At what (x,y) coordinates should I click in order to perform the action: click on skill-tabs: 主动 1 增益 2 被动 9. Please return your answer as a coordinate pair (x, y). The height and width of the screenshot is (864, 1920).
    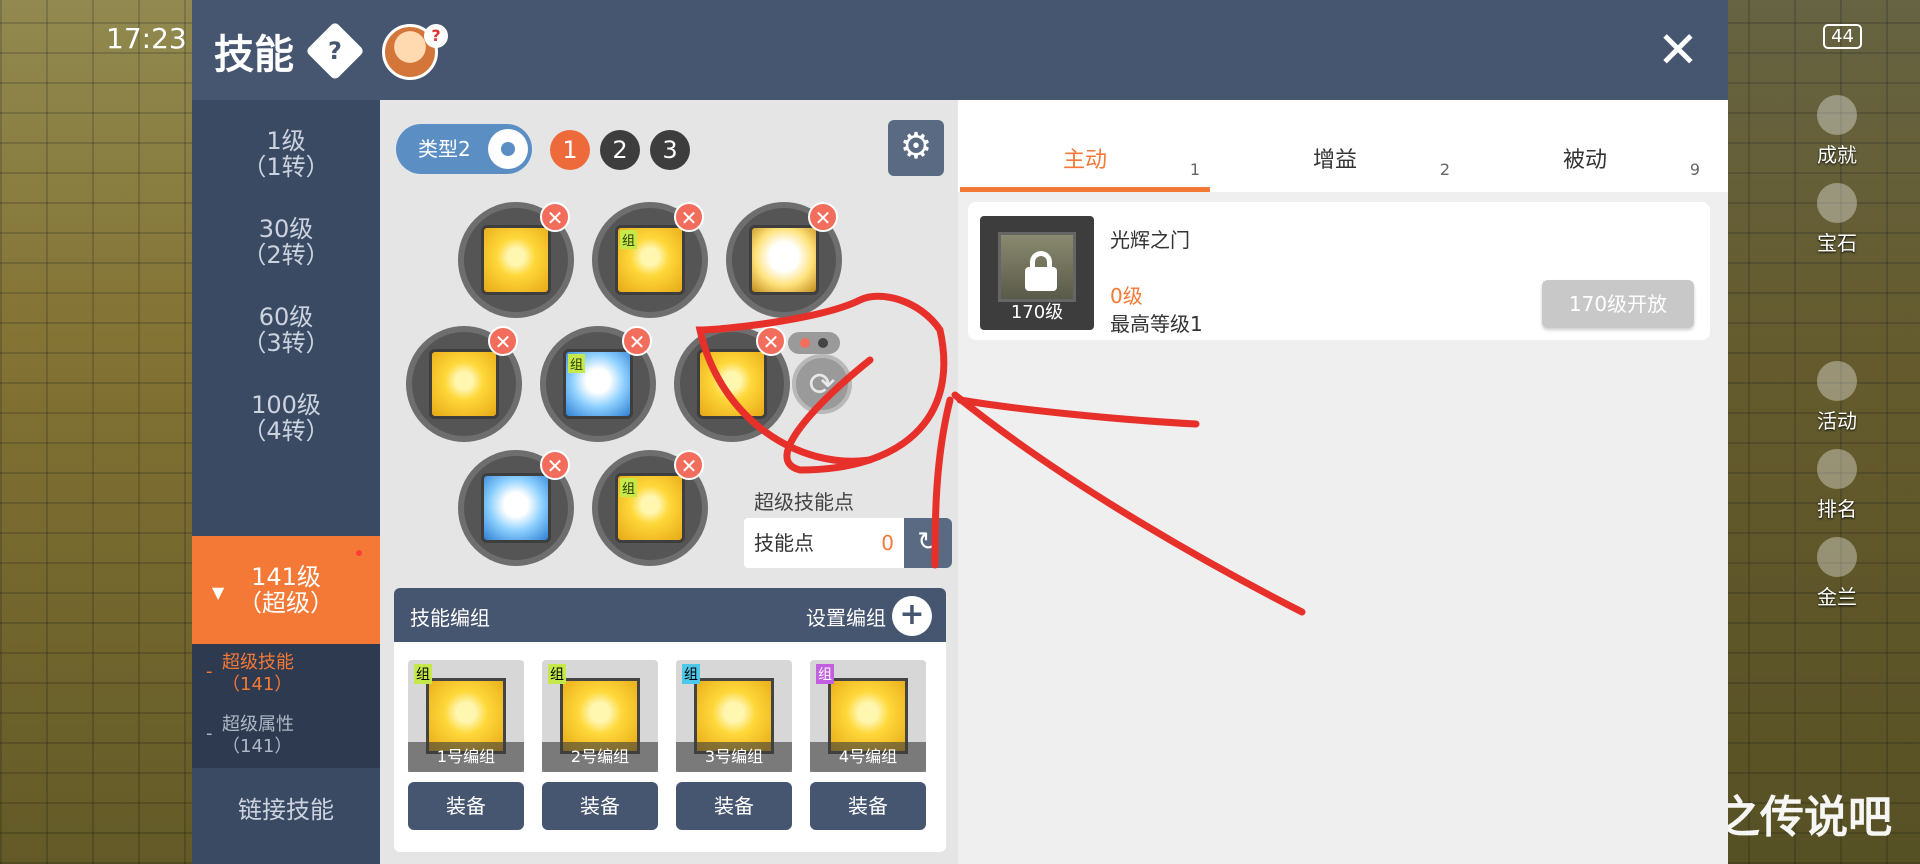
    Looking at the image, I should click on (1343, 146).